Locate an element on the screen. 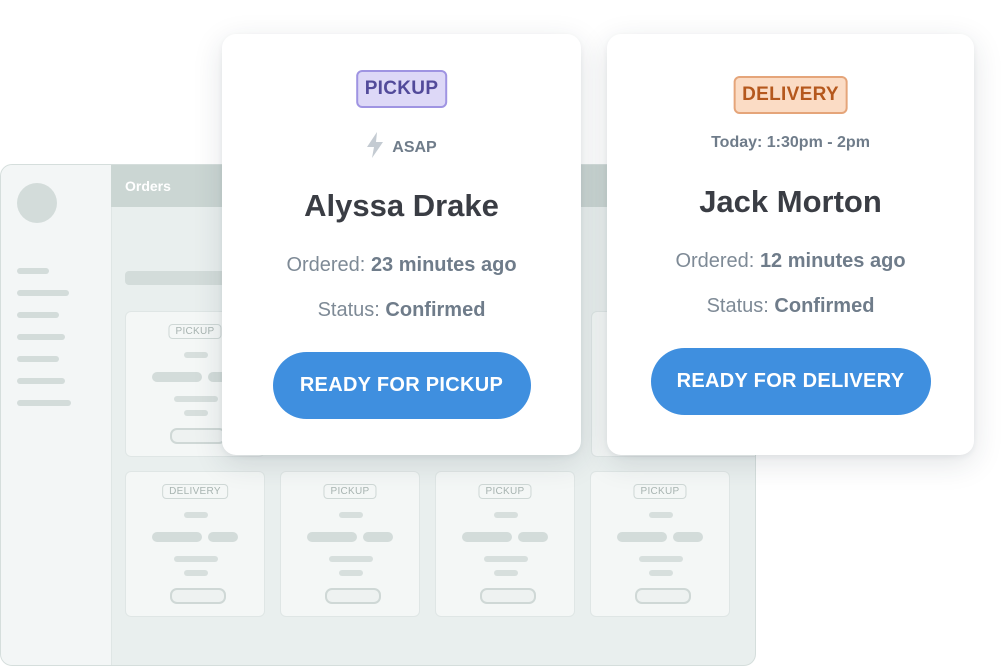 Image resolution: width=1004 pixels, height=667 pixels. ordered-time: Ordered: 23 minutes ago is located at coordinates (401, 265).